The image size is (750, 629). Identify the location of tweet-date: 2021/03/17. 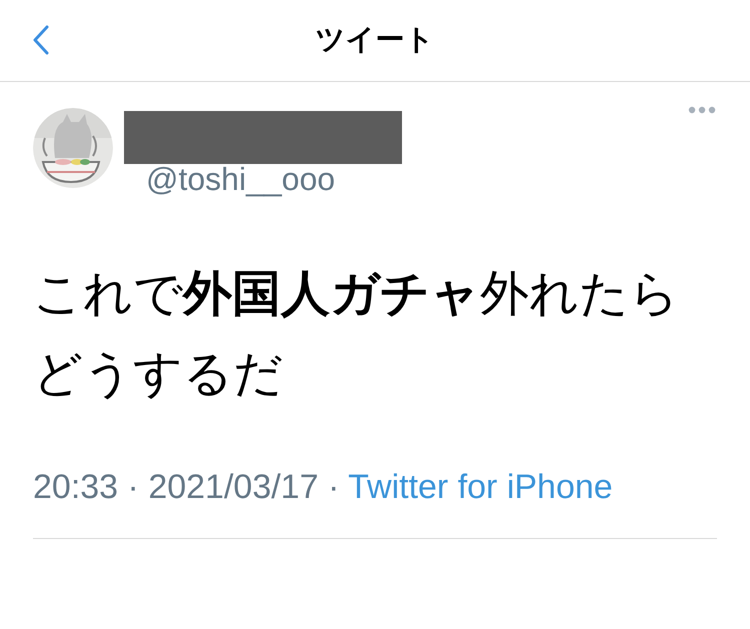
(233, 487).